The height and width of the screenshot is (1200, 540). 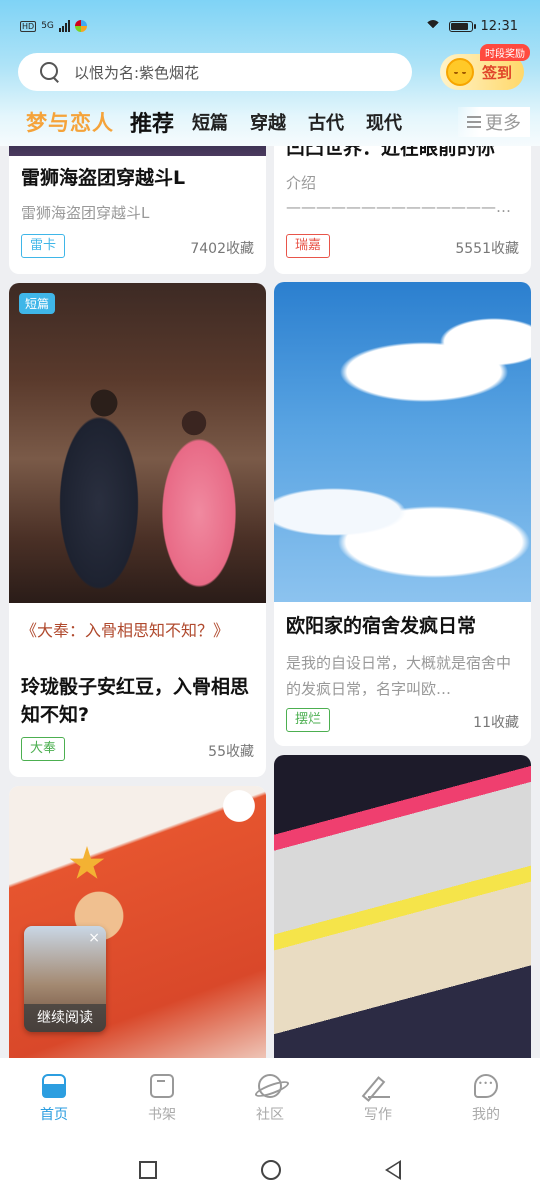 What do you see at coordinates (148, 1170) in the screenshot?
I see `recents-button` at bounding box center [148, 1170].